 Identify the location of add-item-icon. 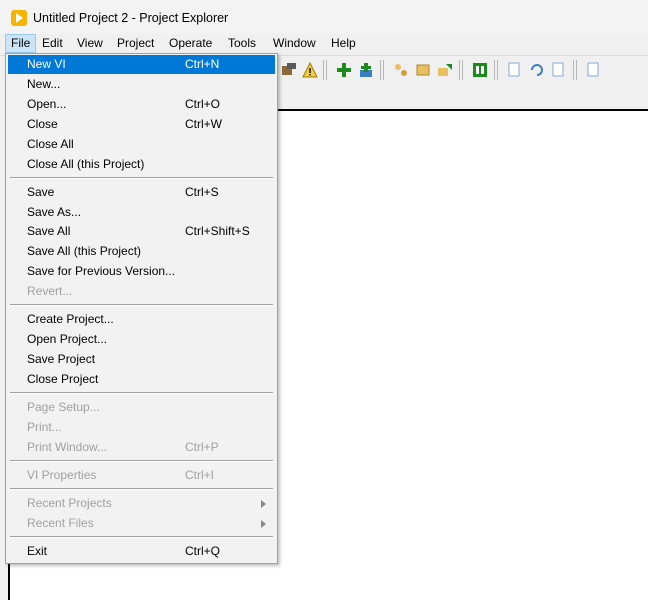
(344, 70).